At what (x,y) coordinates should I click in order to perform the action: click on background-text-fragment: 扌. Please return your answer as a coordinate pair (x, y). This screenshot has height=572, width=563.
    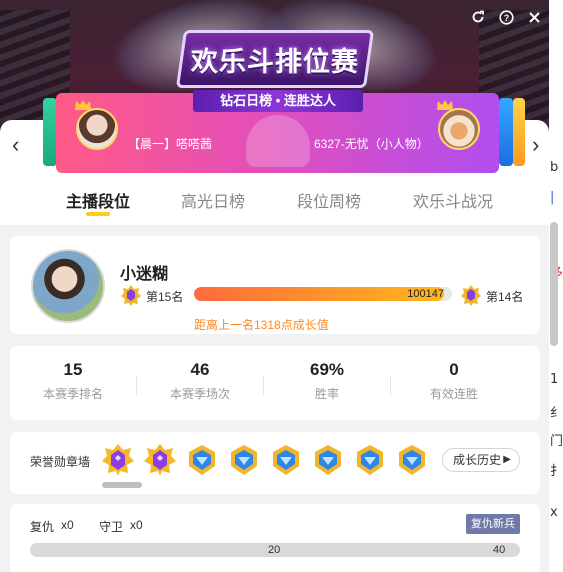
    Looking at the image, I should click on (556, 471).